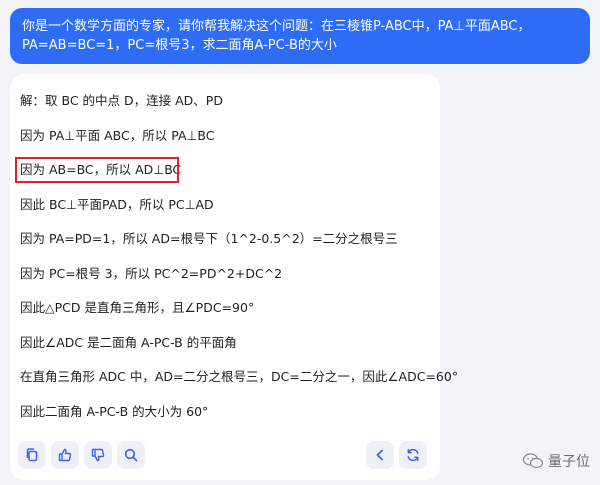 The width and height of the screenshot is (600, 485). Describe the element at coordinates (569, 462) in the screenshot. I see `watermark-text: 量子位` at that location.